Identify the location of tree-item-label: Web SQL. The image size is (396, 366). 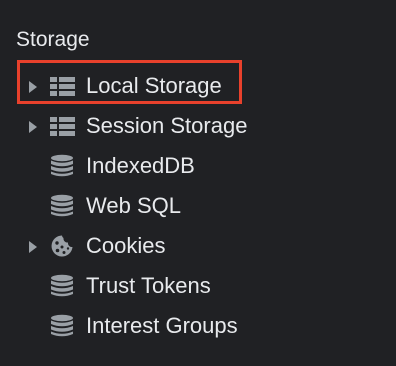
(133, 205).